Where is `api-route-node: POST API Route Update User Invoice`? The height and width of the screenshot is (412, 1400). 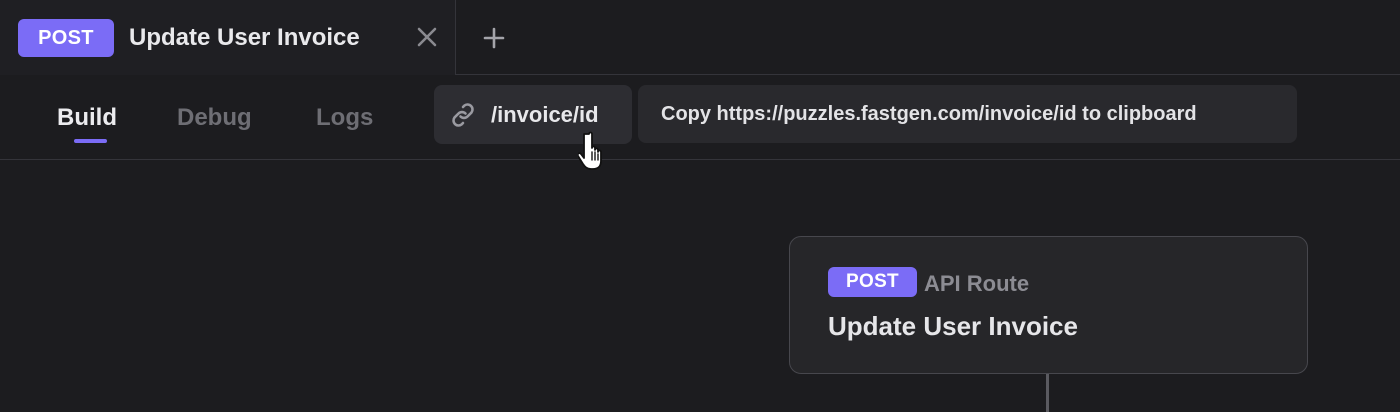
api-route-node: POST API Route Update User Invoice is located at coordinates (1048, 305).